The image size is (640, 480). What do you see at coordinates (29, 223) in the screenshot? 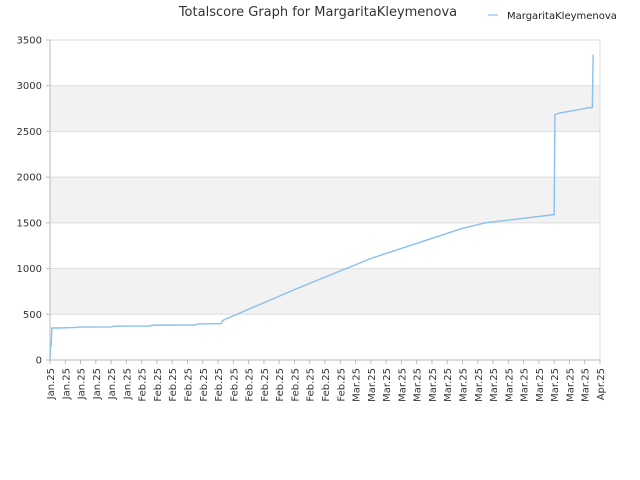
I see `y-tick-label: 1500` at bounding box center [29, 223].